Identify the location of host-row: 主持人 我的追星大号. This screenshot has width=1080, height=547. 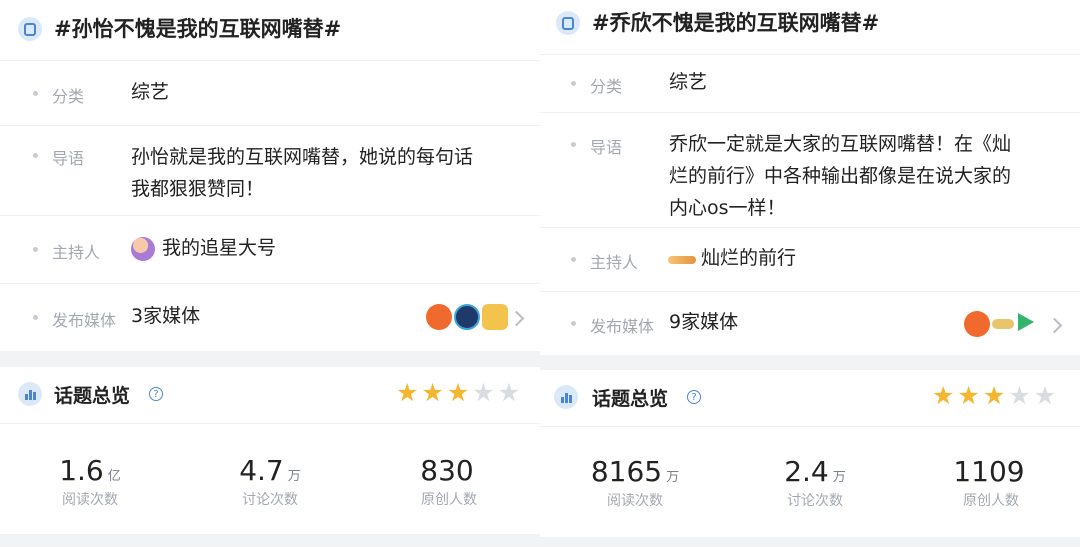
(270, 249).